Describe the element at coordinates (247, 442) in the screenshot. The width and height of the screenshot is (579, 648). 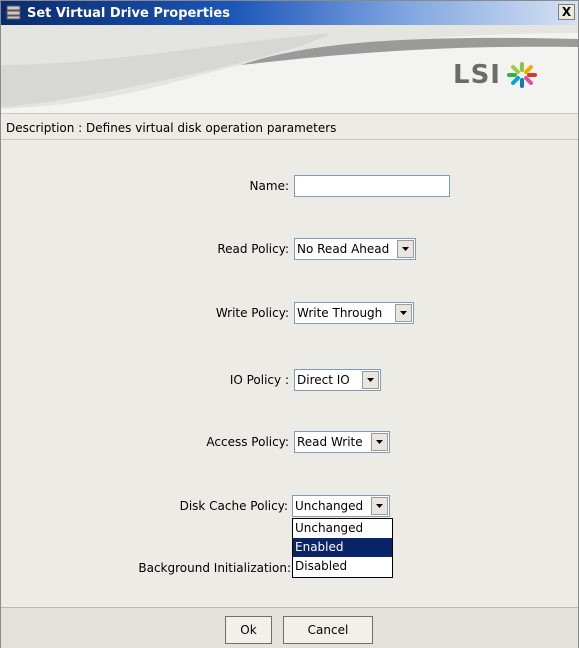
I see `access-policy-label: Access Policy:` at that location.